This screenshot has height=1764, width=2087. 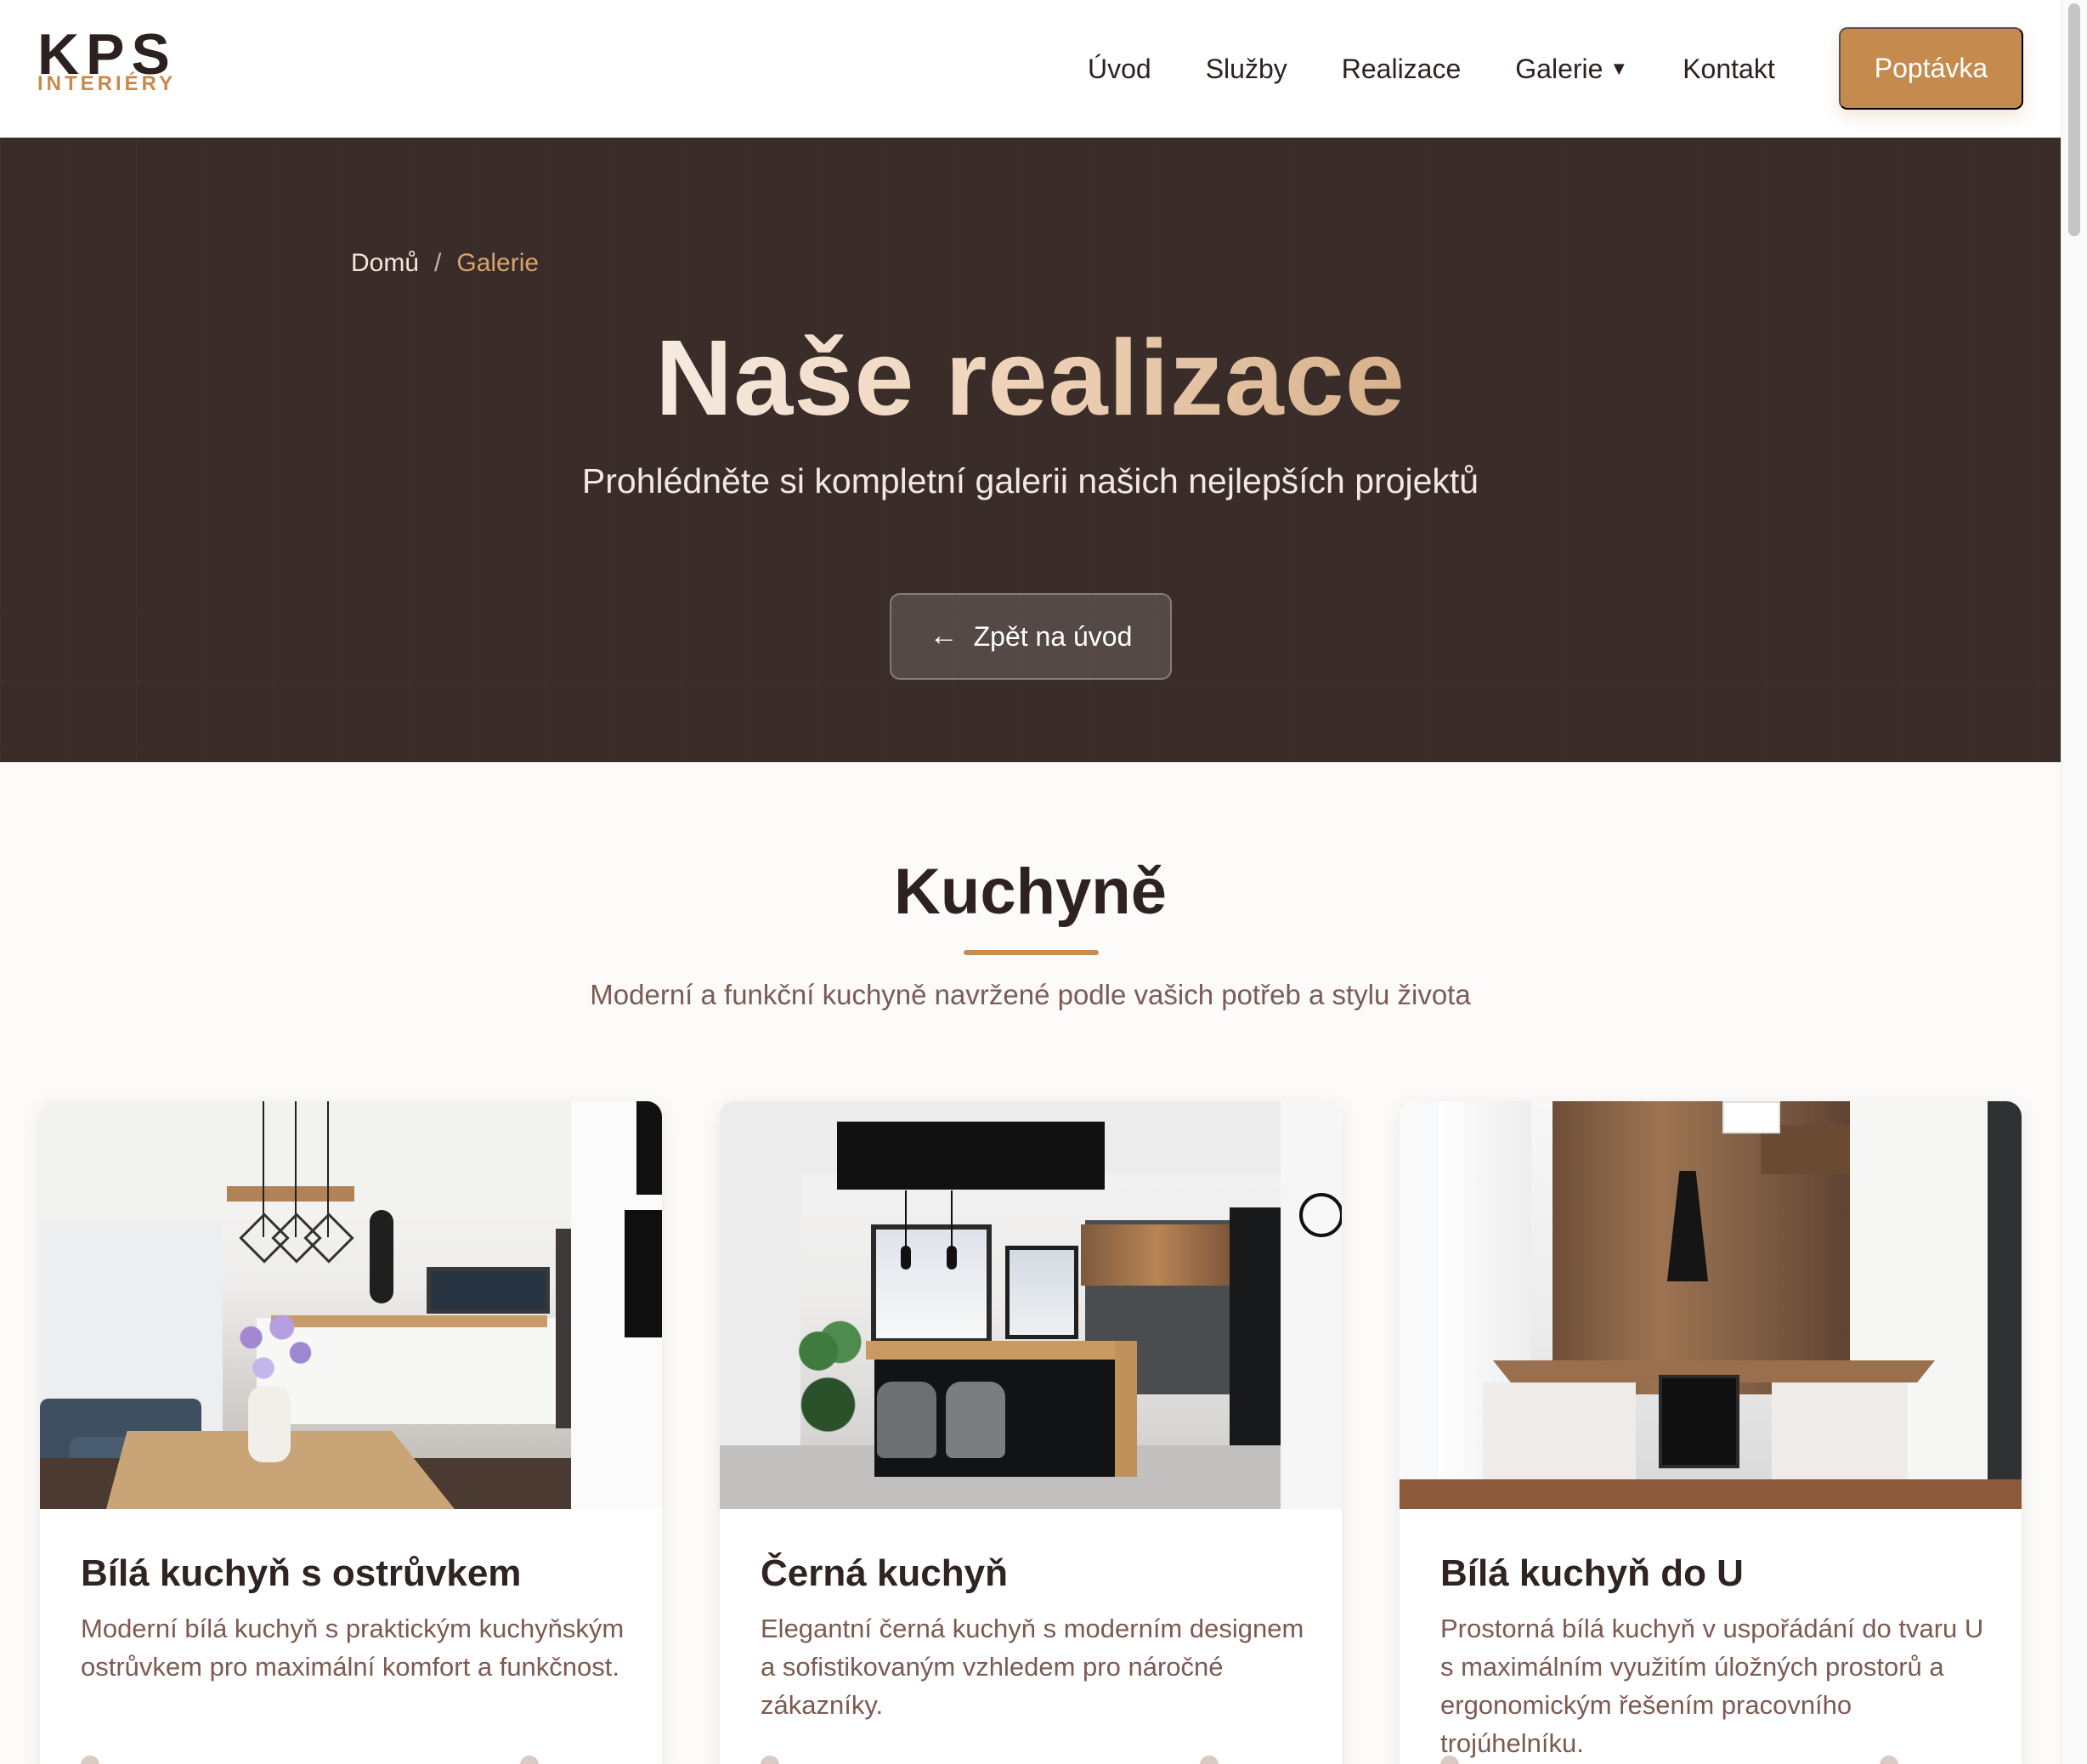 I want to click on nav-item-label: Kontakt, so click(x=1729, y=69).